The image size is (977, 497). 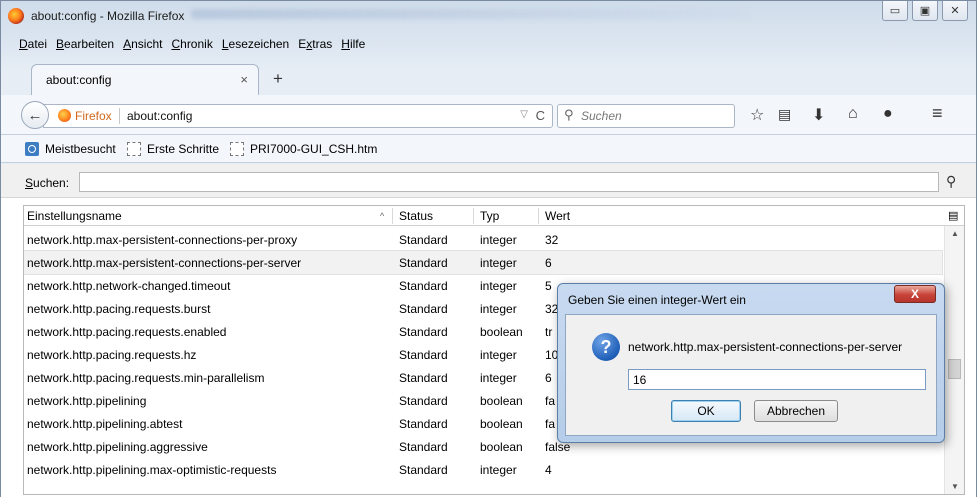 What do you see at coordinates (550, 401) in the screenshot?
I see `pref-value: fa` at bounding box center [550, 401].